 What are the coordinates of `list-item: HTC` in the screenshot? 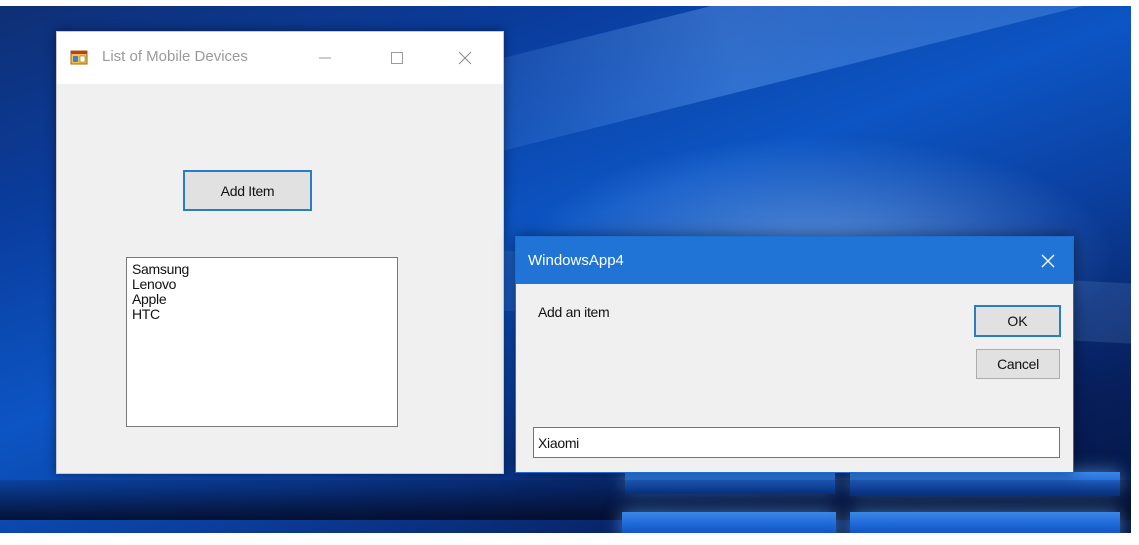 It's located at (262, 314).